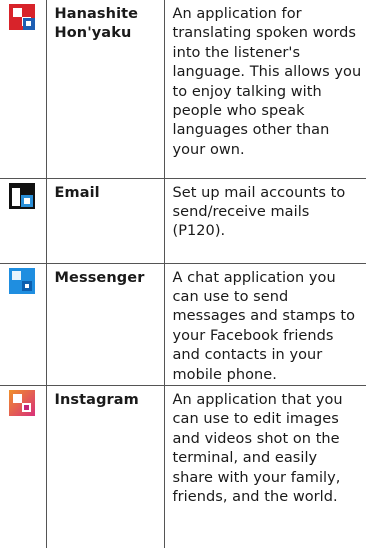 This screenshot has width=366, height=548. What do you see at coordinates (105, 89) in the screenshot?
I see `app-name: Hanashite Hon'yaku` at bounding box center [105, 89].